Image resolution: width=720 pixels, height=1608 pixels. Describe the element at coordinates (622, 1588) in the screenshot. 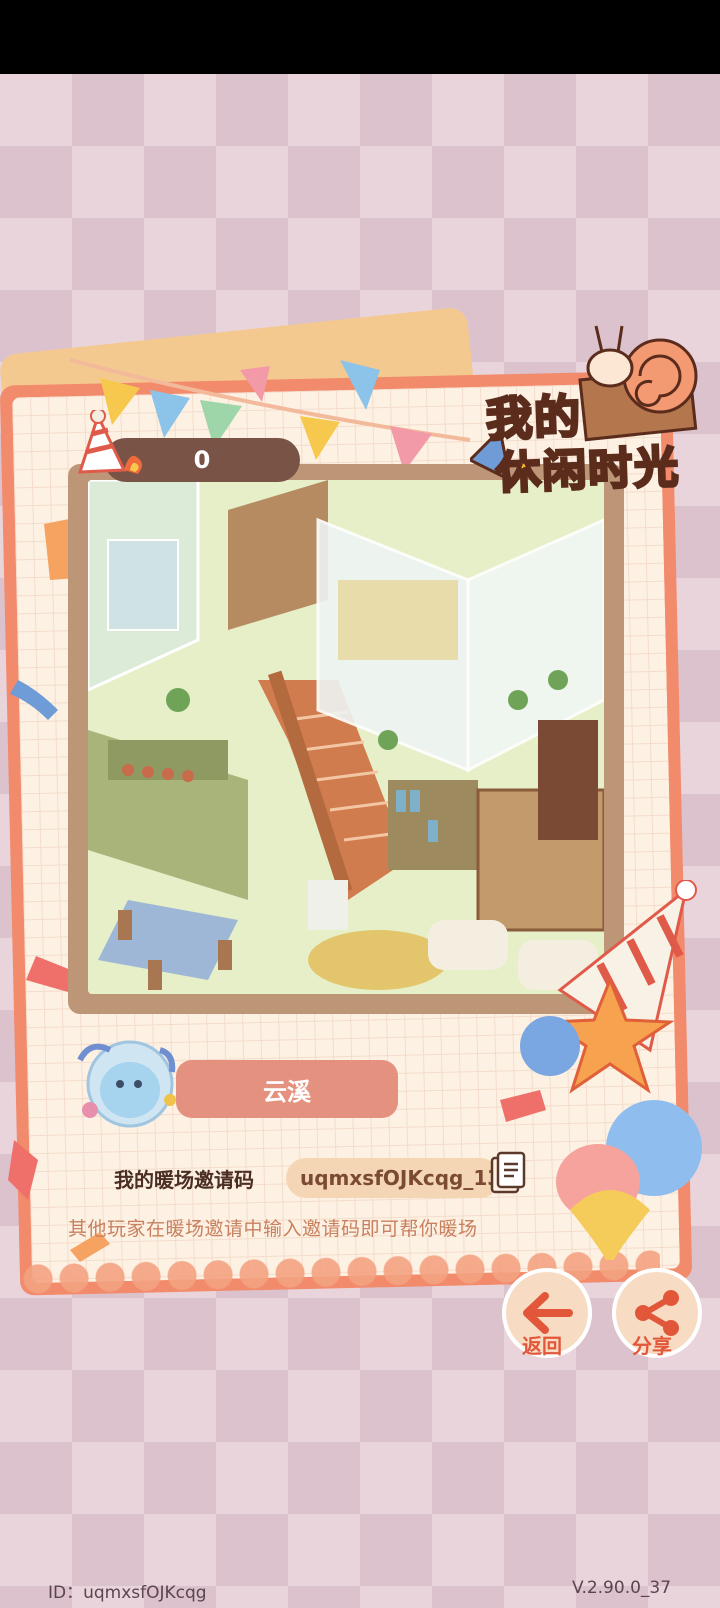

I see `version-text: V.2.90.0_37` at that location.